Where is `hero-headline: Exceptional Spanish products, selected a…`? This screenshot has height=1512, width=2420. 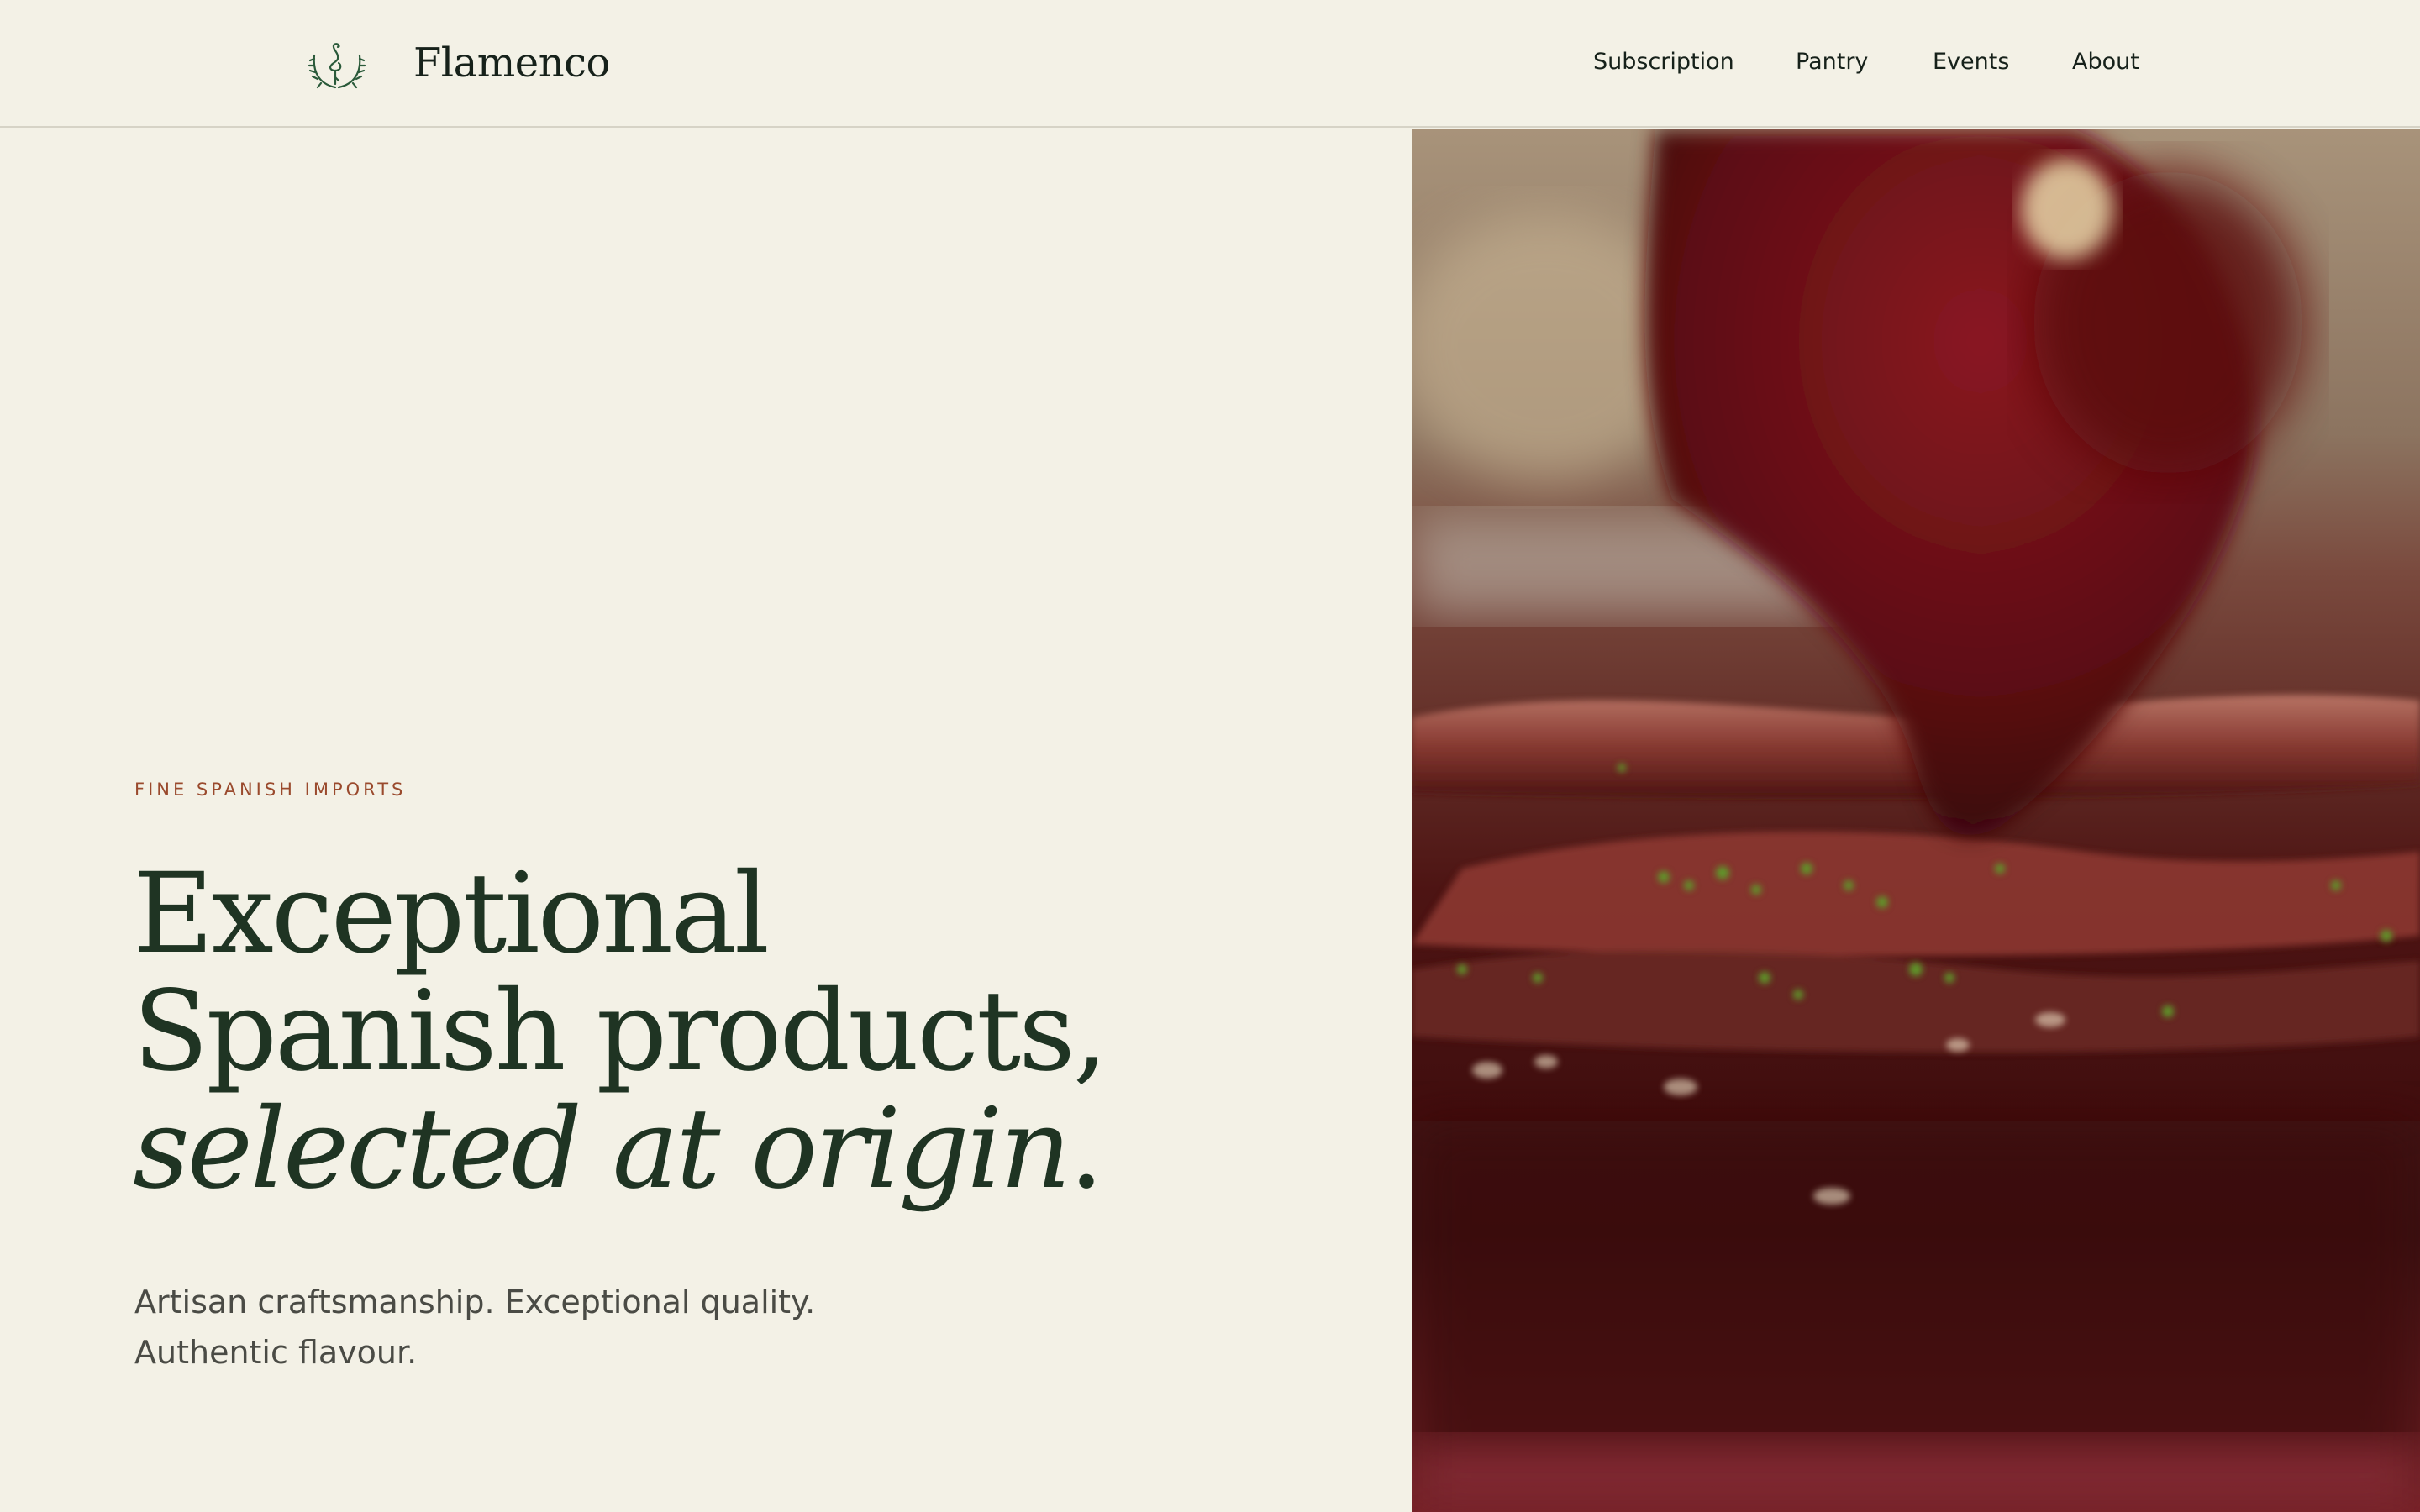 hero-headline: Exceptional Spanish products, selected a… is located at coordinates (620, 1028).